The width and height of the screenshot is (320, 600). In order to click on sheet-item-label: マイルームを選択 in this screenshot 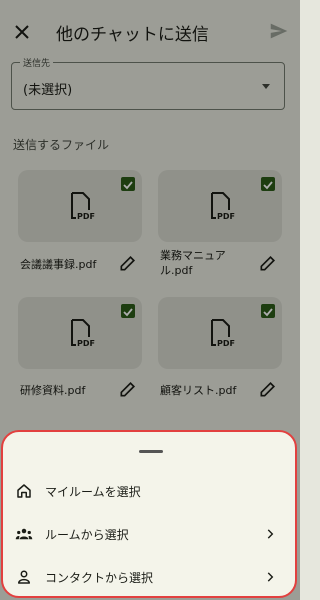, I will do `click(93, 492)`.